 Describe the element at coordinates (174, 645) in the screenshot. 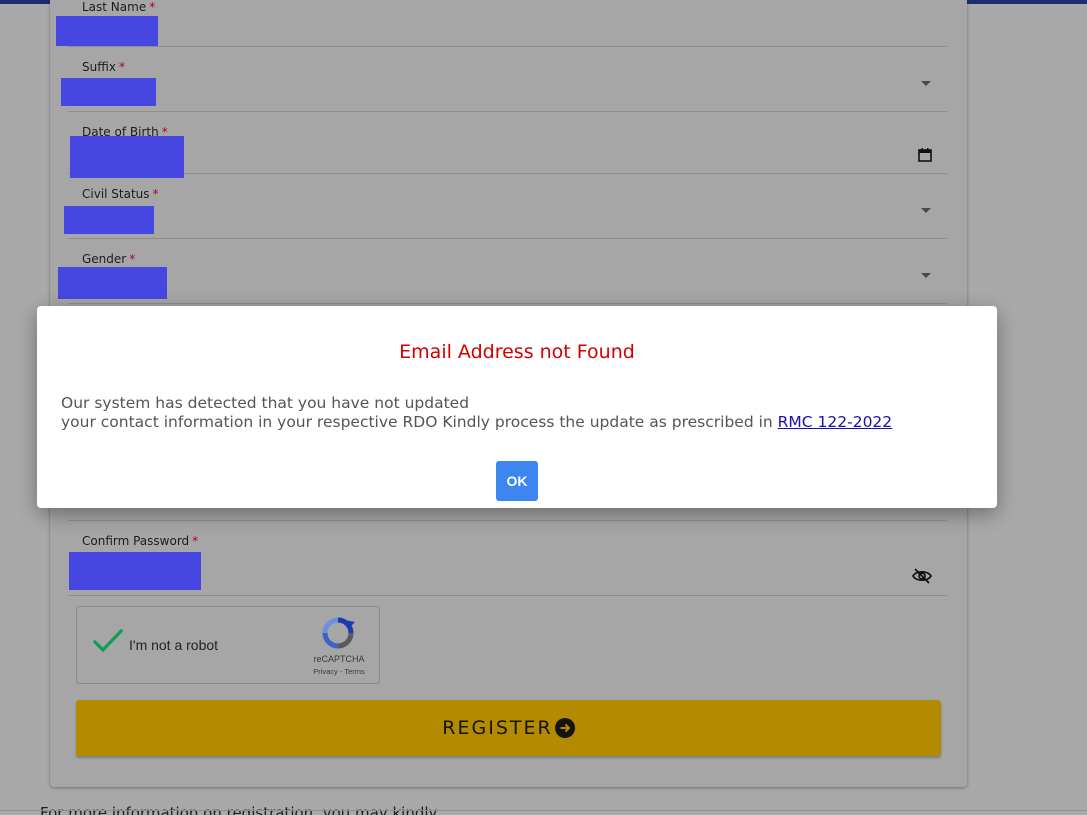

I see `recaptcha-label: I'm not a robot` at that location.